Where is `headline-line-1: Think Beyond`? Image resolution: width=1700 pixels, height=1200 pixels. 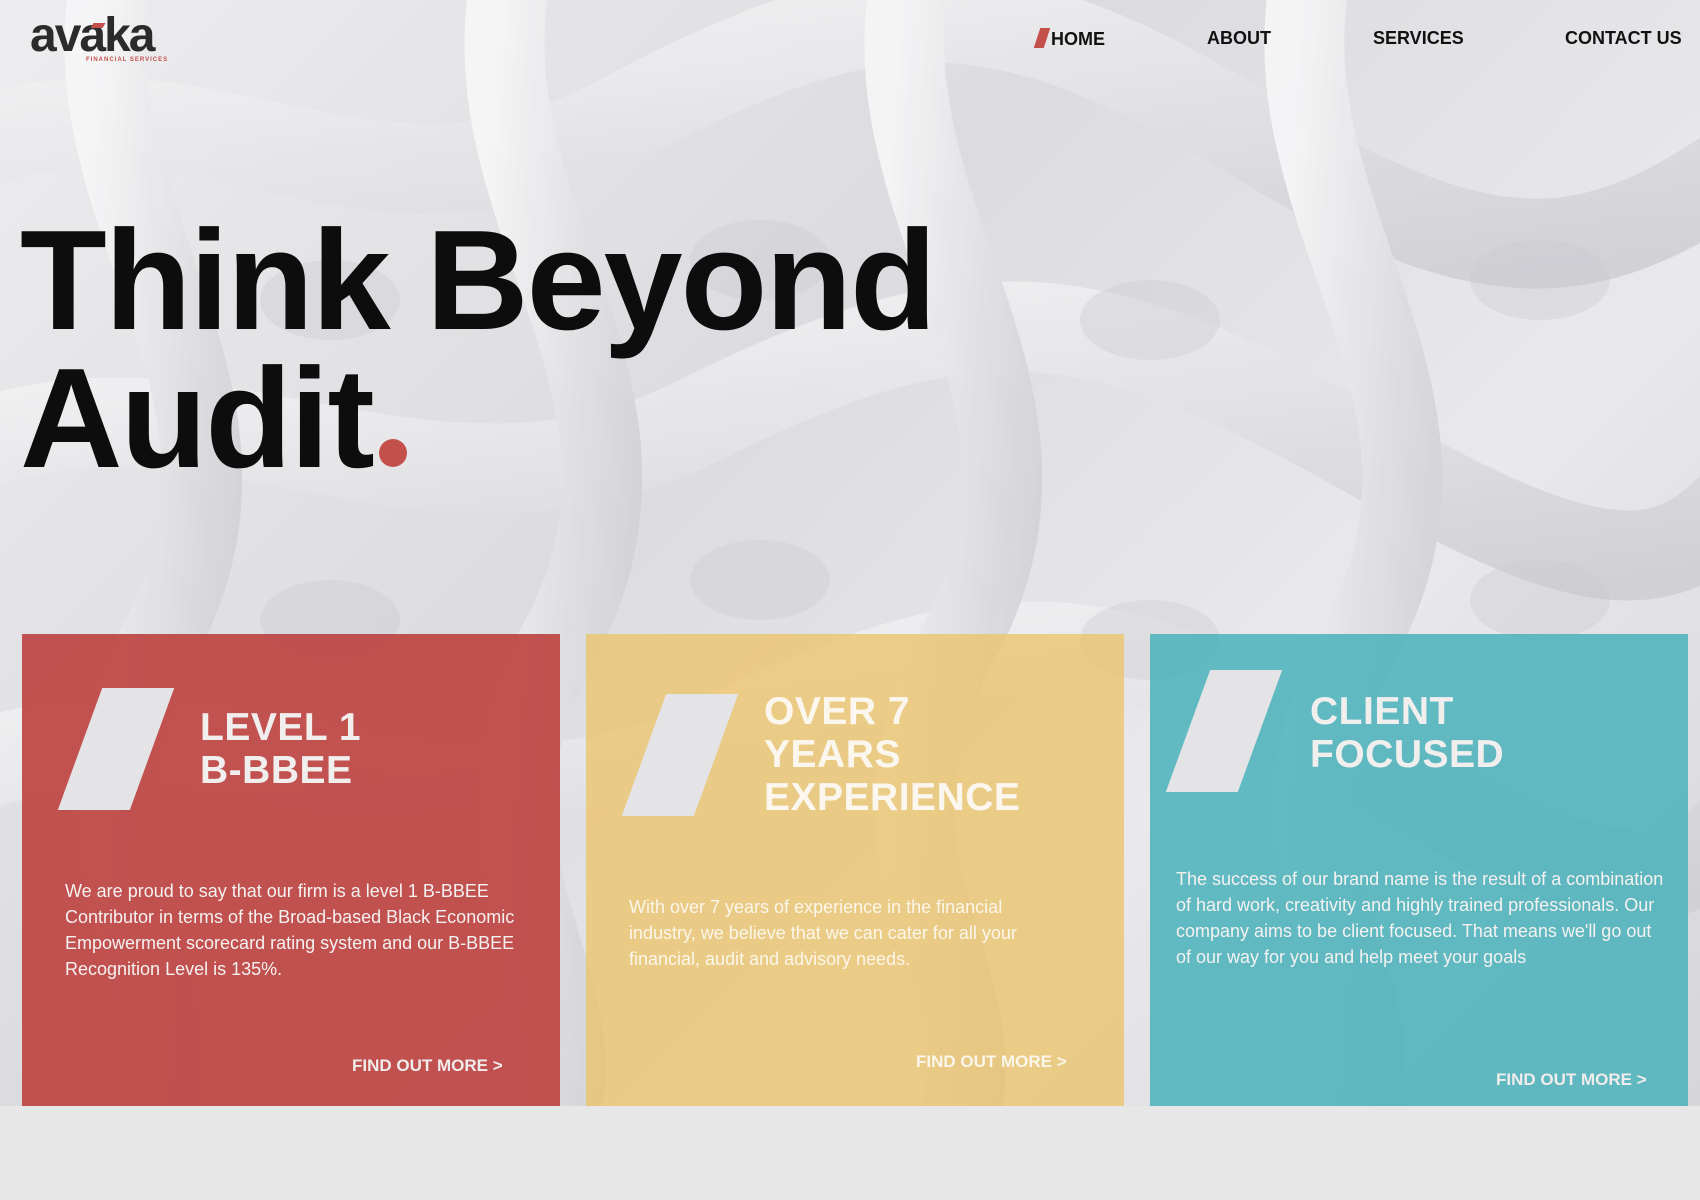 headline-line-1: Think Beyond is located at coordinates (478, 280).